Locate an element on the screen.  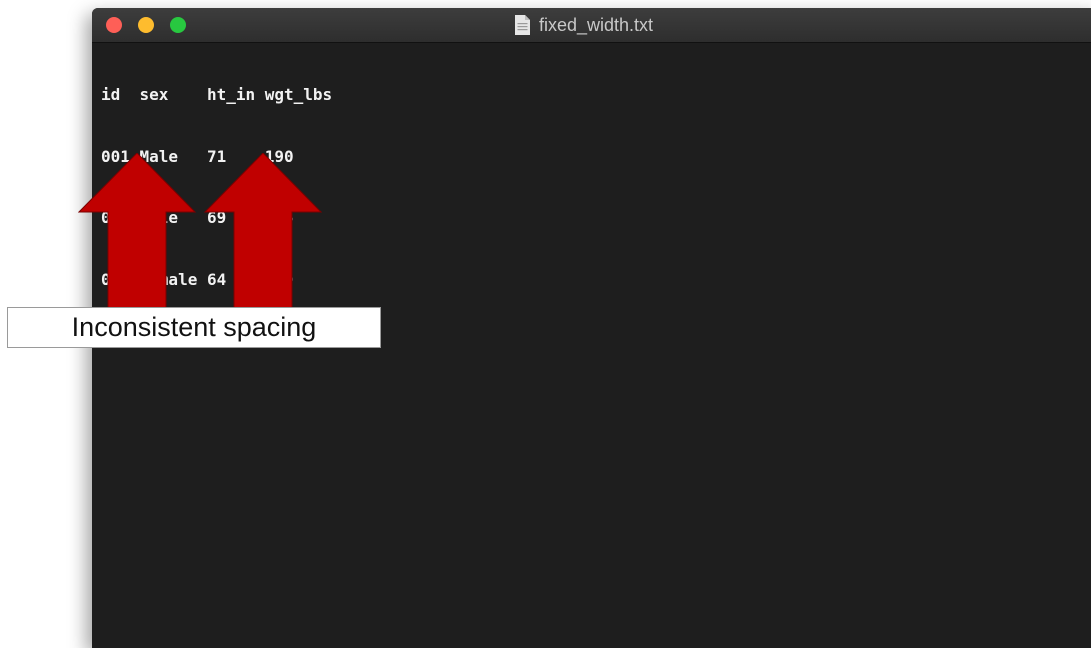
window-title: fixed_width.txt is located at coordinates (596, 24).